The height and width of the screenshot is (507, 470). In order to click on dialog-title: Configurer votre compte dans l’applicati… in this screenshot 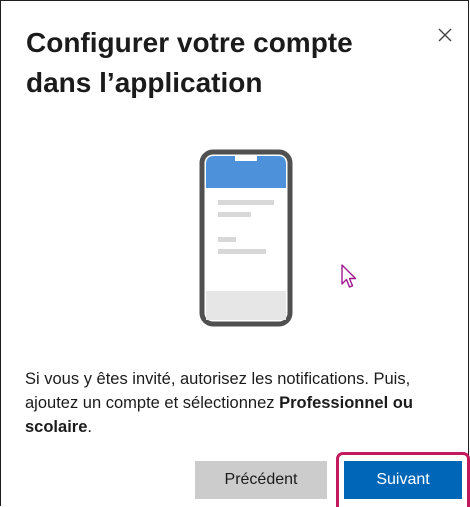, I will do `click(189, 62)`.